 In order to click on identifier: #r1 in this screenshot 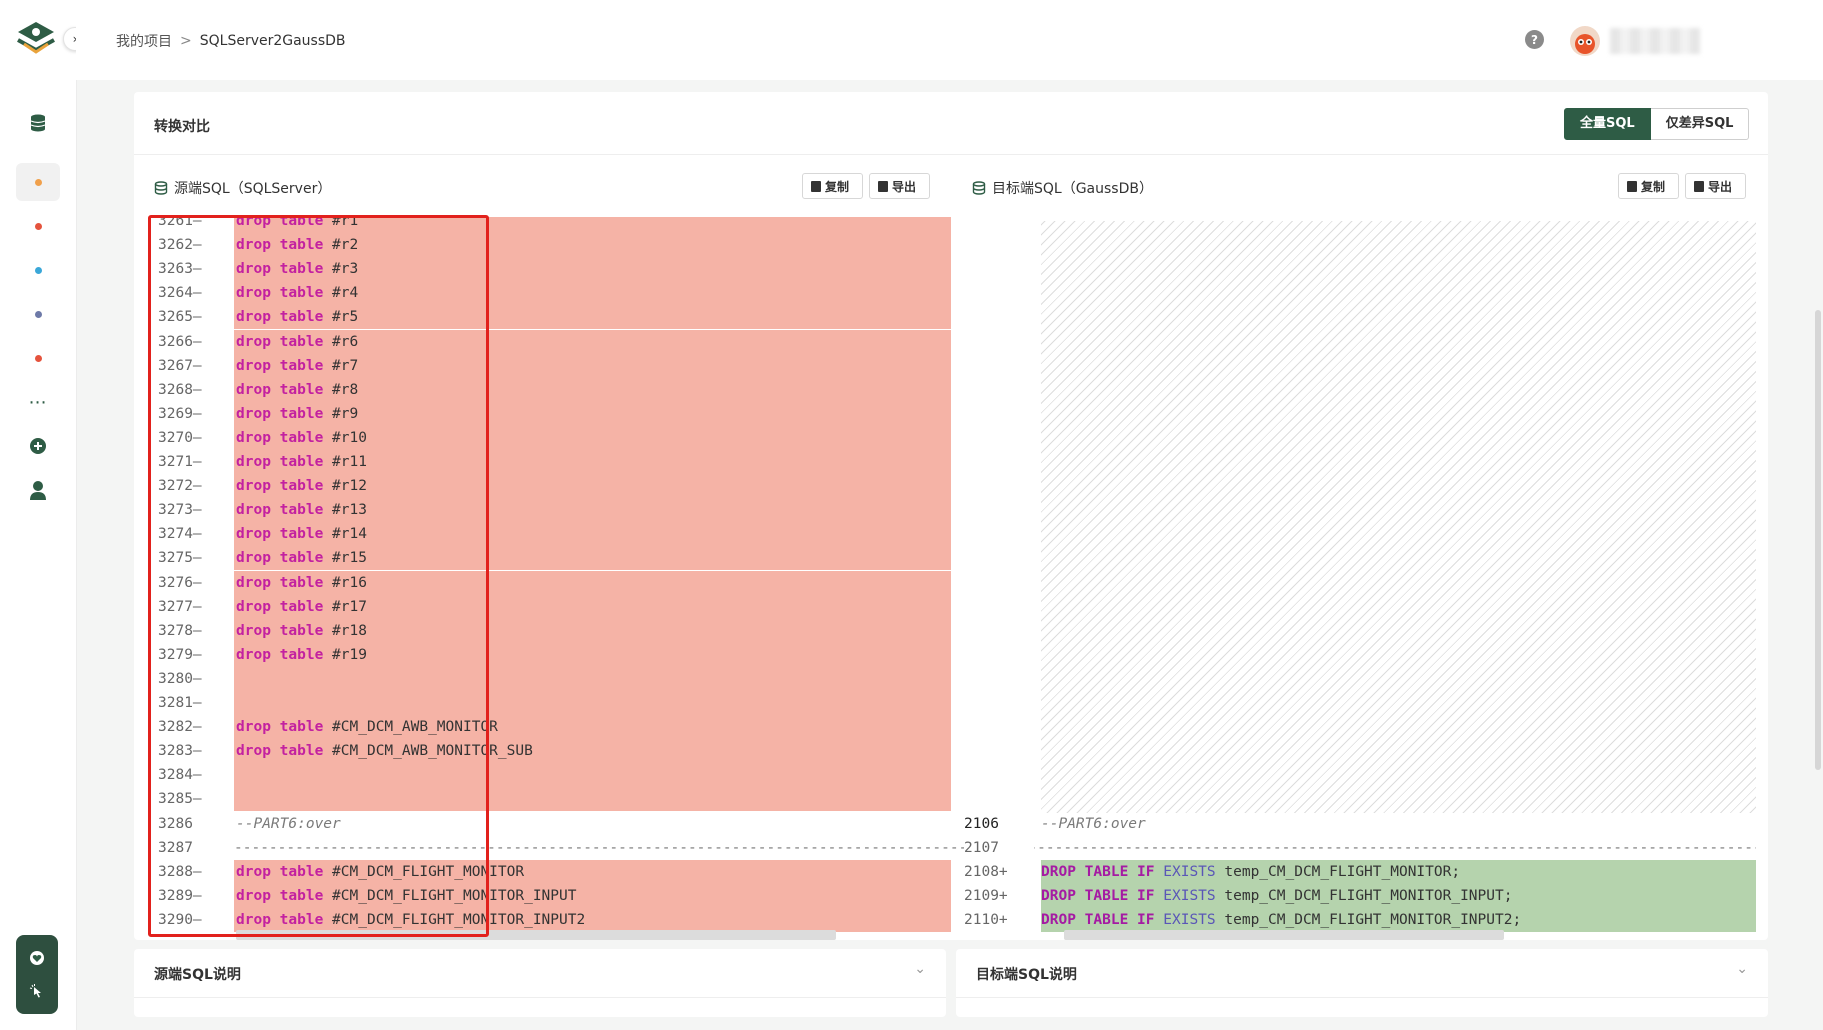, I will do `click(345, 223)`.